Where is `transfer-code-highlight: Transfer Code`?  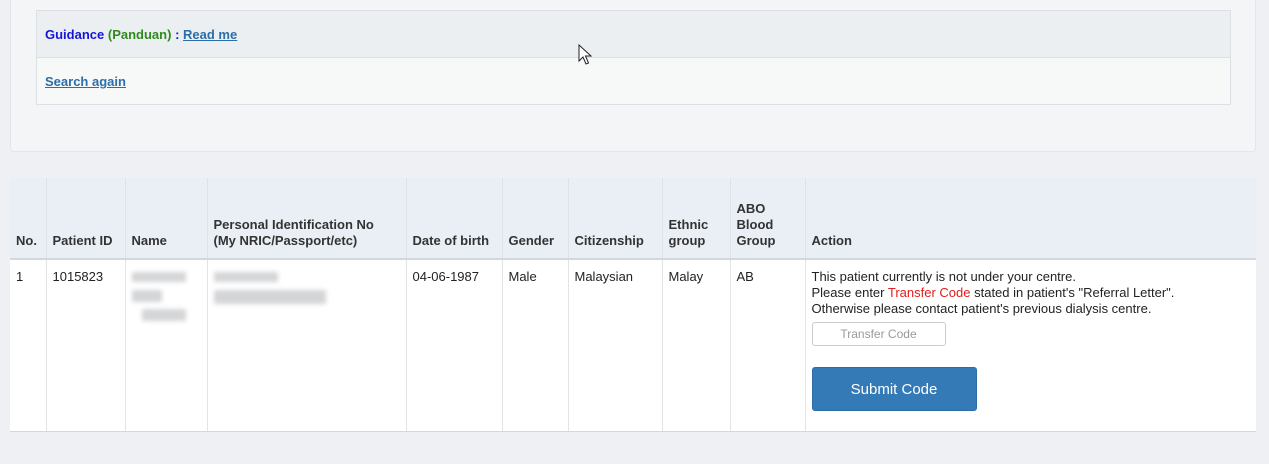 transfer-code-highlight: Transfer Code is located at coordinates (929, 292).